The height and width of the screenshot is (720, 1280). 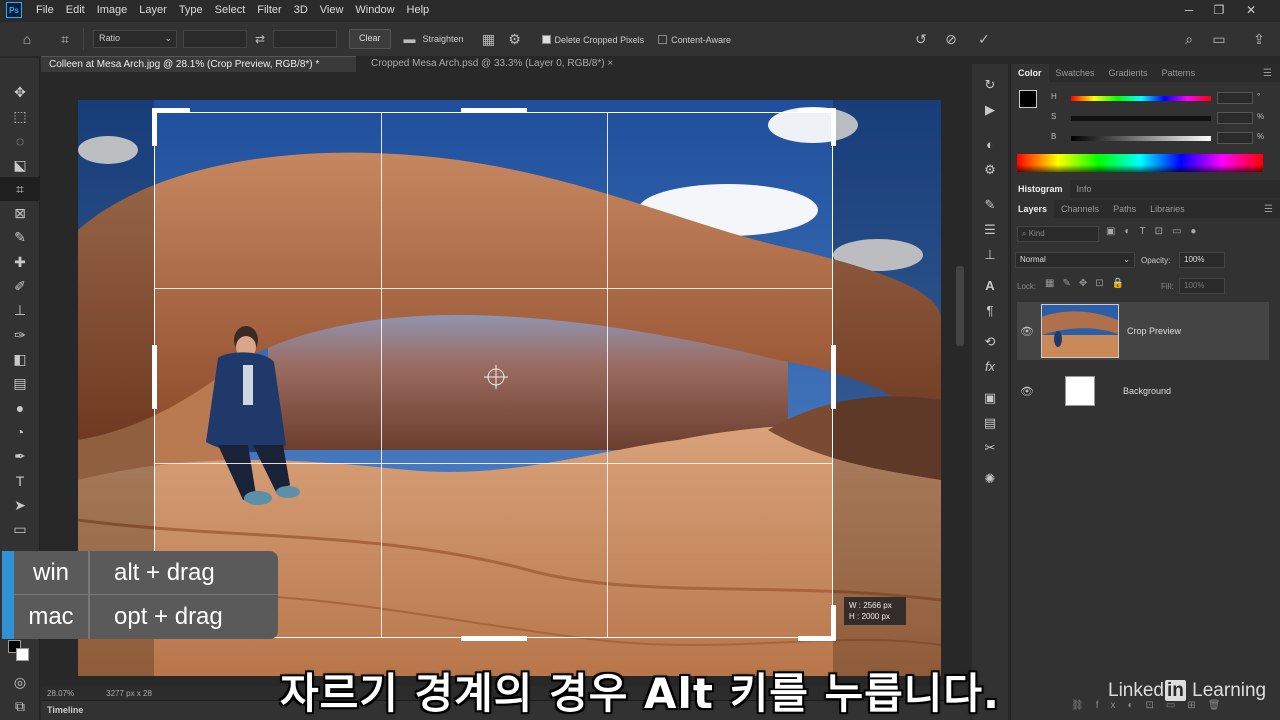 What do you see at coordinates (112, 10) in the screenshot?
I see `menu-image: Image` at bounding box center [112, 10].